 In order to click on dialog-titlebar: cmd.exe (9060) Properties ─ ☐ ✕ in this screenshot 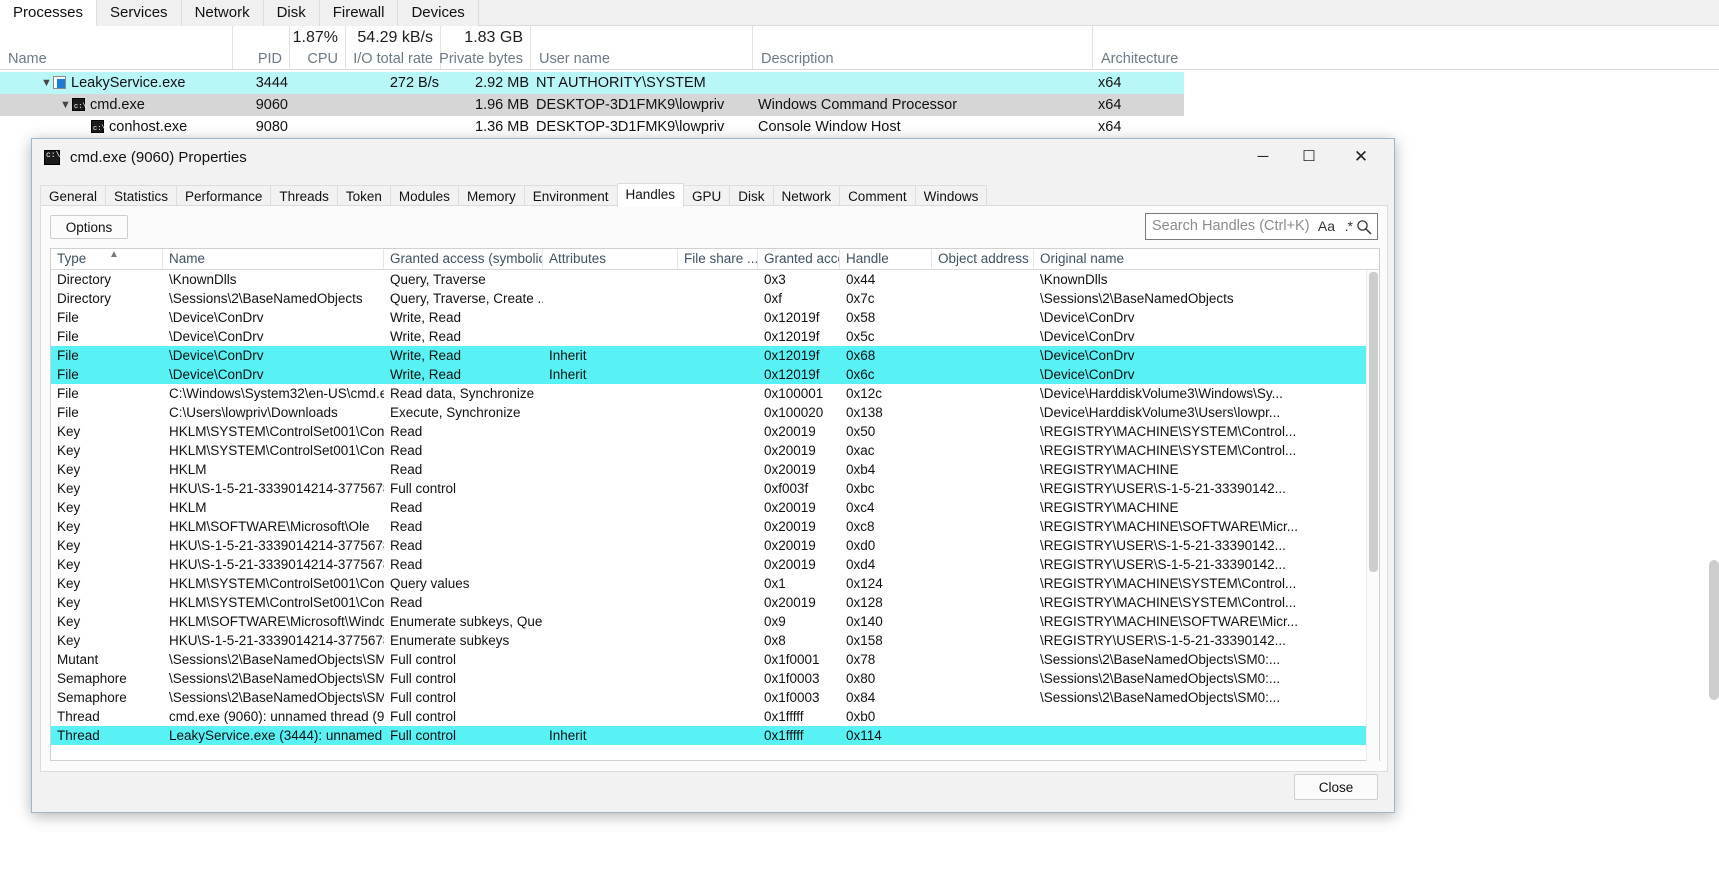, I will do `click(713, 159)`.